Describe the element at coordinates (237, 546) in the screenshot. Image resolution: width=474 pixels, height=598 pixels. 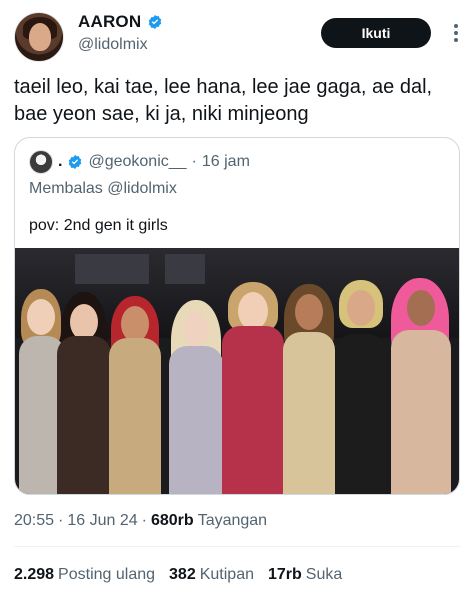
I see `divider` at that location.